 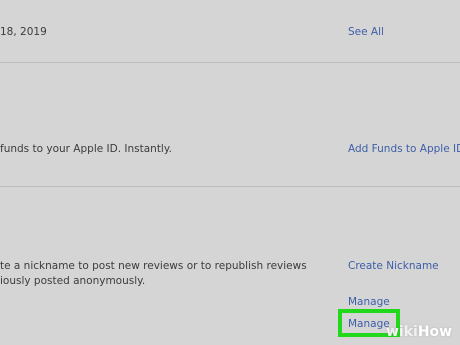 I want to click on add-funds-description: funds to your Apple ID. Instantly., so click(x=86, y=149).